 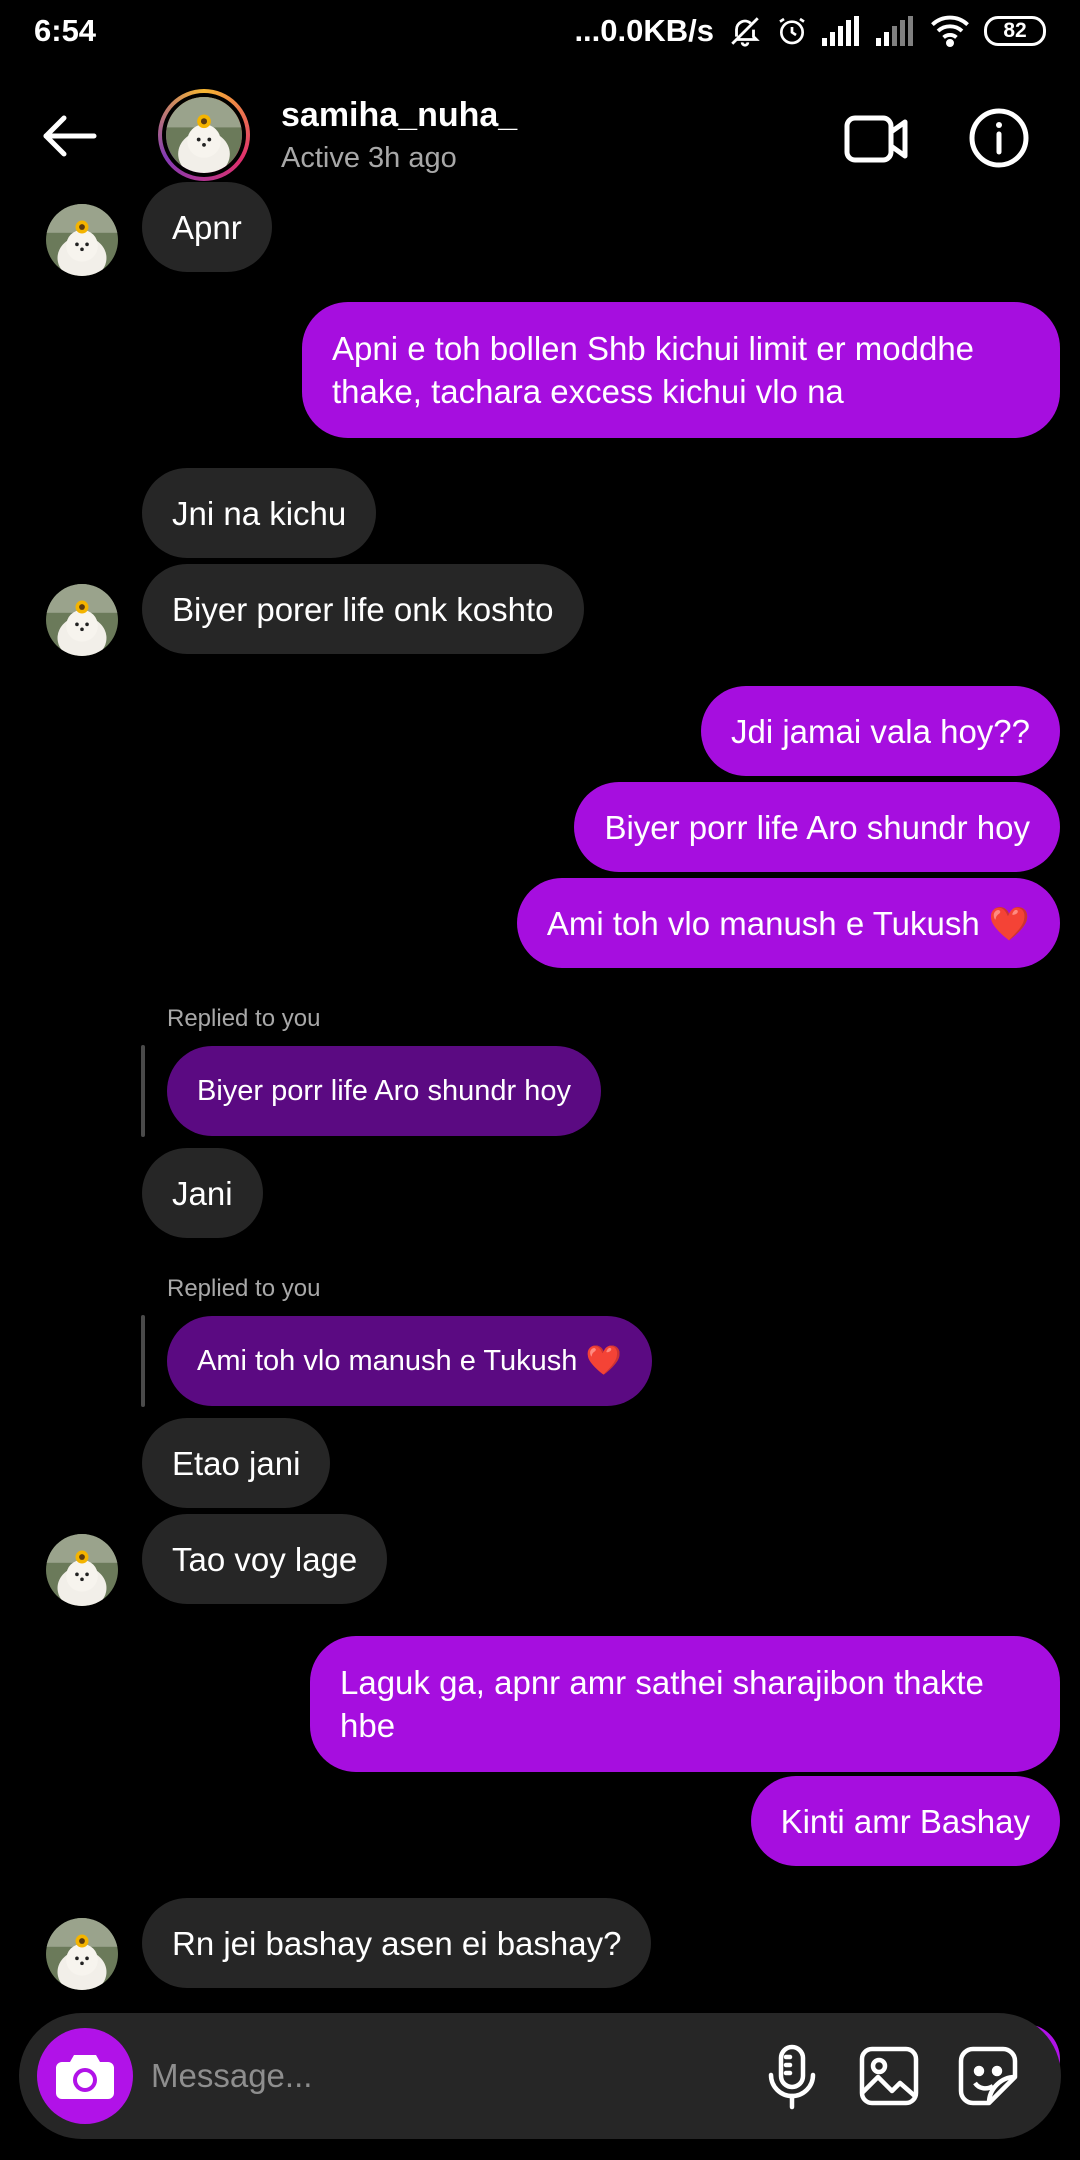 What do you see at coordinates (745, 31) in the screenshot?
I see `mute-icon` at bounding box center [745, 31].